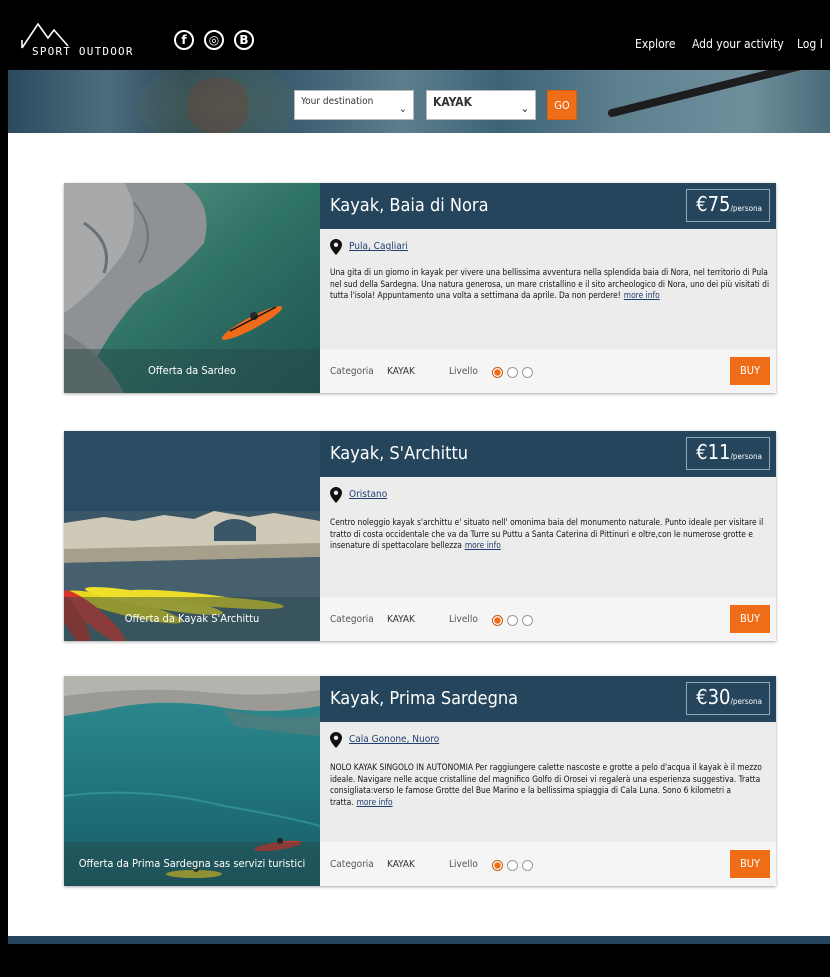 This screenshot has width=830, height=977. What do you see at coordinates (738, 44) in the screenshot?
I see `nav-add-activity: Add your activity` at bounding box center [738, 44].